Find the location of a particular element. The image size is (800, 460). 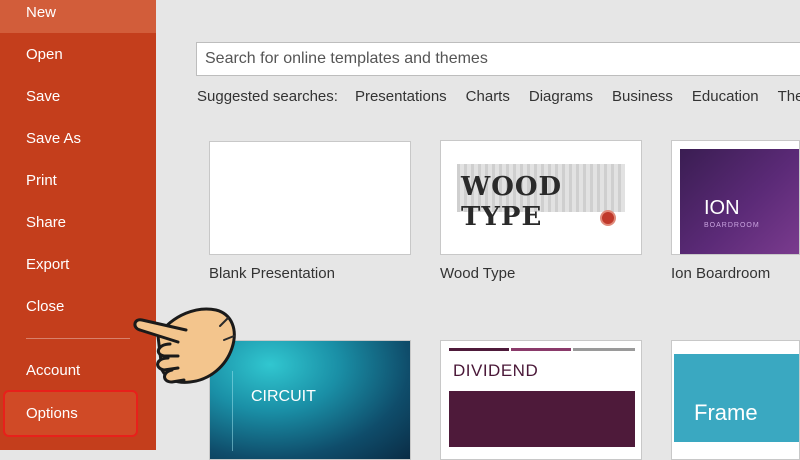

template-tile-wood-type: WOOD TYPE is located at coordinates (541, 197).